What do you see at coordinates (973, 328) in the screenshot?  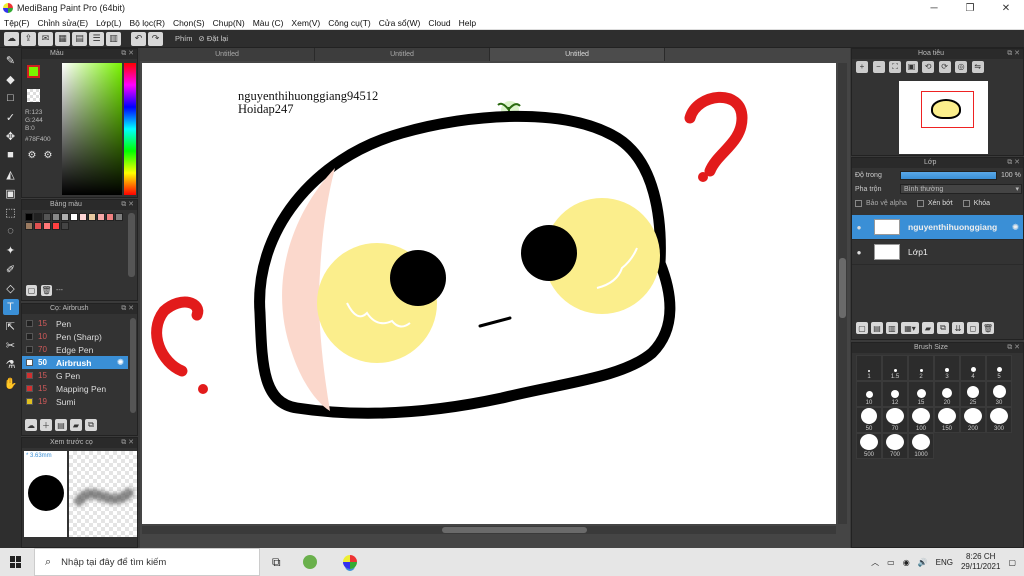 I see `clear-layer-icon: ◻` at bounding box center [973, 328].